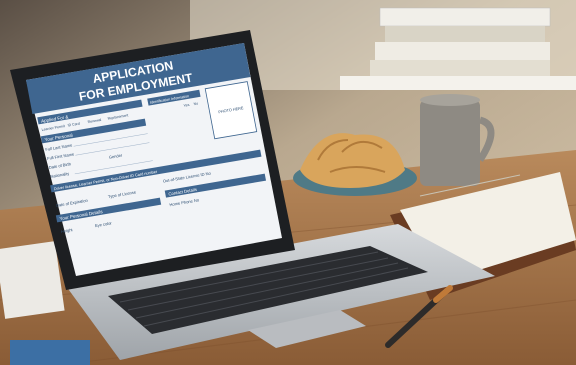 The height and width of the screenshot is (365, 576). What do you see at coordinates (50, 352) in the screenshot?
I see `blue-paper` at bounding box center [50, 352].